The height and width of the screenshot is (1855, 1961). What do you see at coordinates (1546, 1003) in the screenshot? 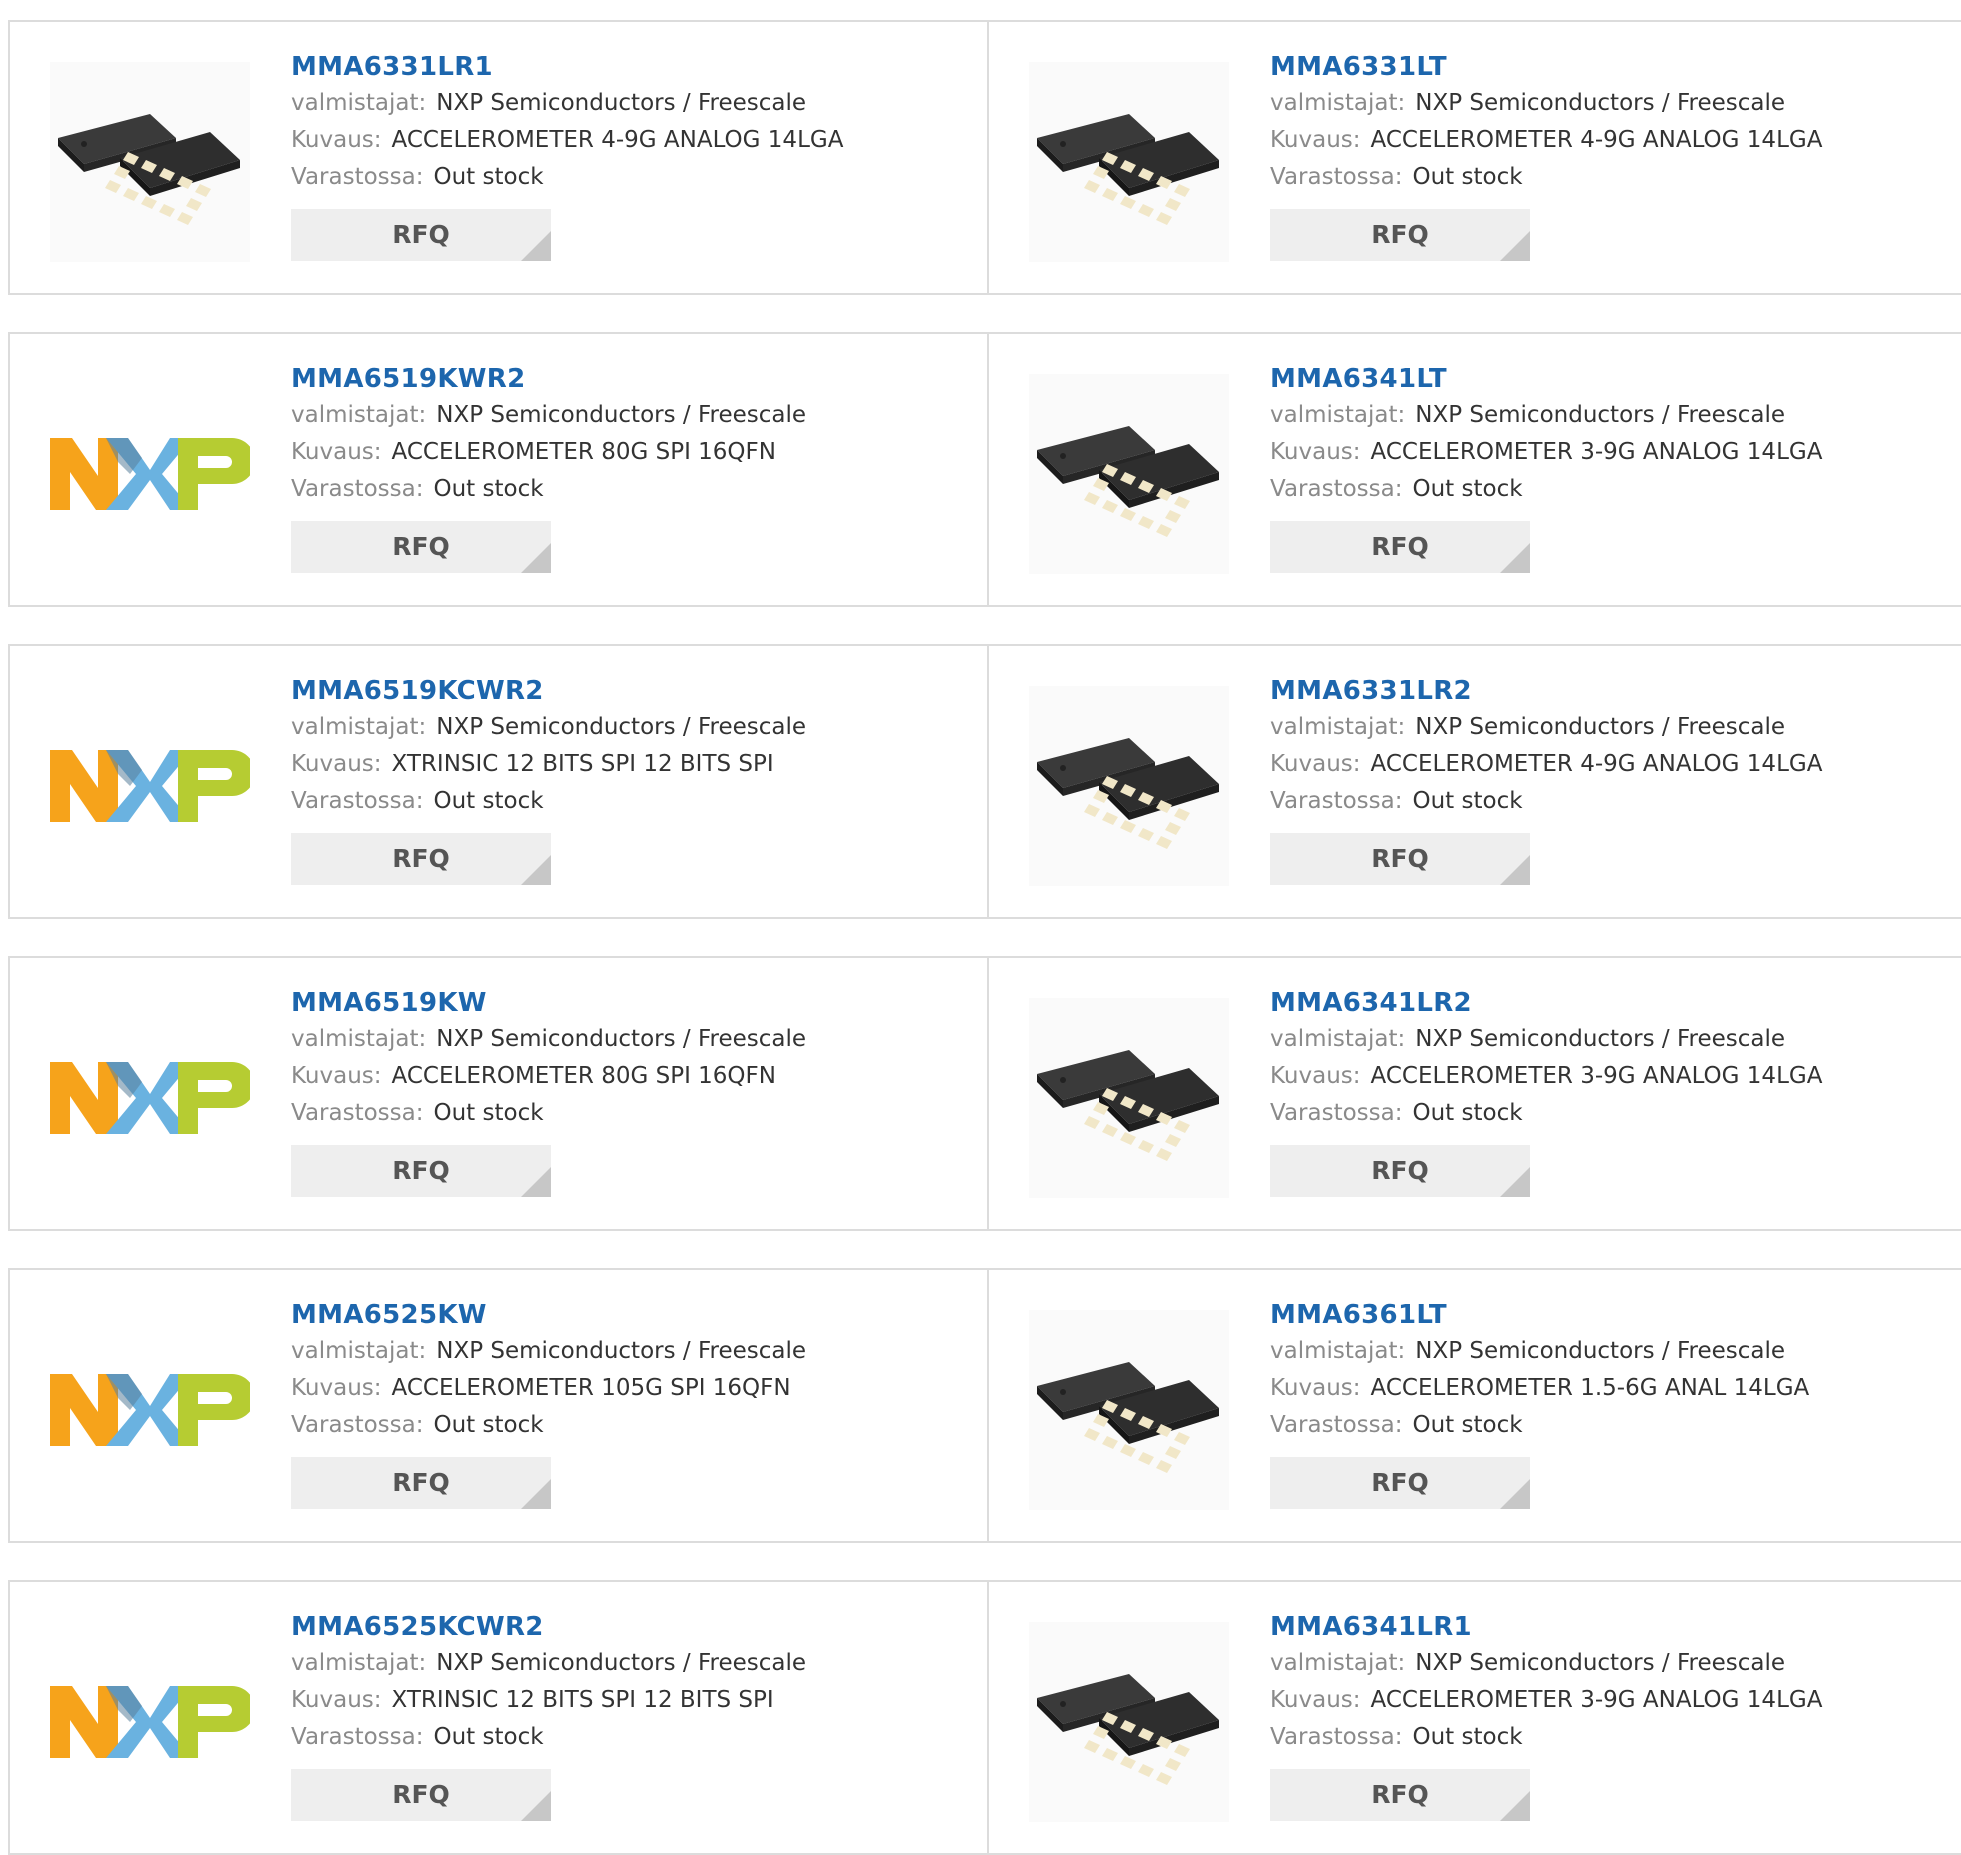
I see `part-number-link: MMA6341LR2` at bounding box center [1546, 1003].